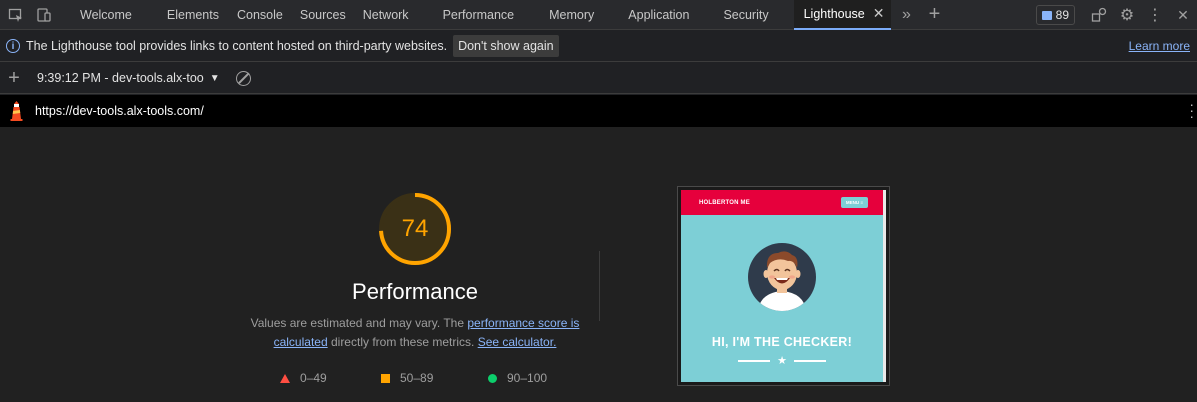 The image size is (1197, 402). I want to click on report-selector-label: 9:39:12 PM - dev-tools.alx-too, so click(120, 78).